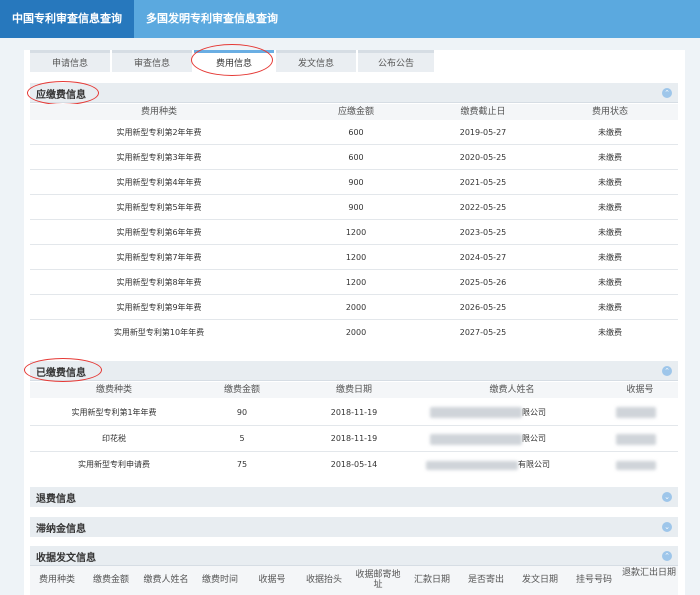 This screenshot has width=700, height=595. I want to click on table-row: 实用新型专利第2年年费 600 2019-05-27 未缴费, so click(354, 132).